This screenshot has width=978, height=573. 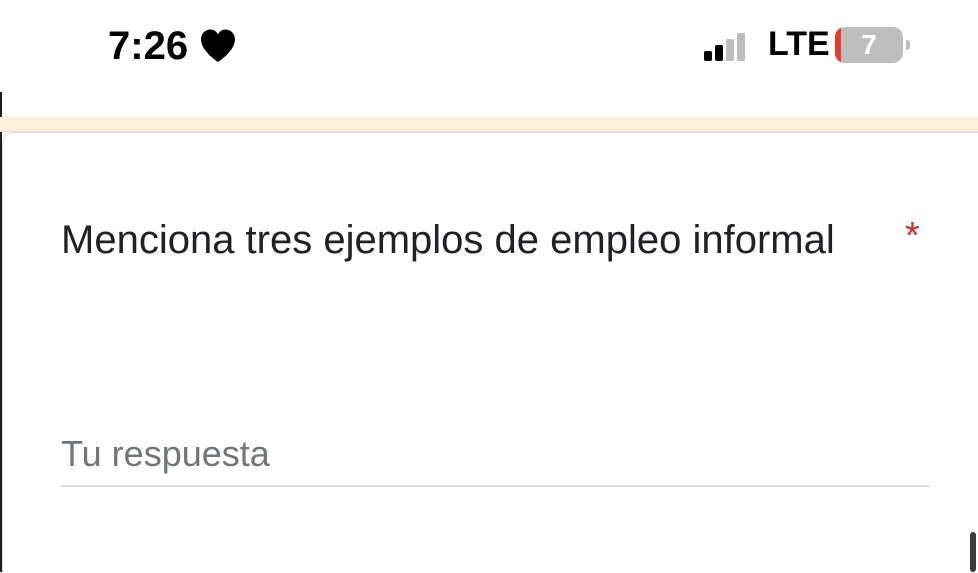 I want to click on form-header-strip, so click(x=489, y=124).